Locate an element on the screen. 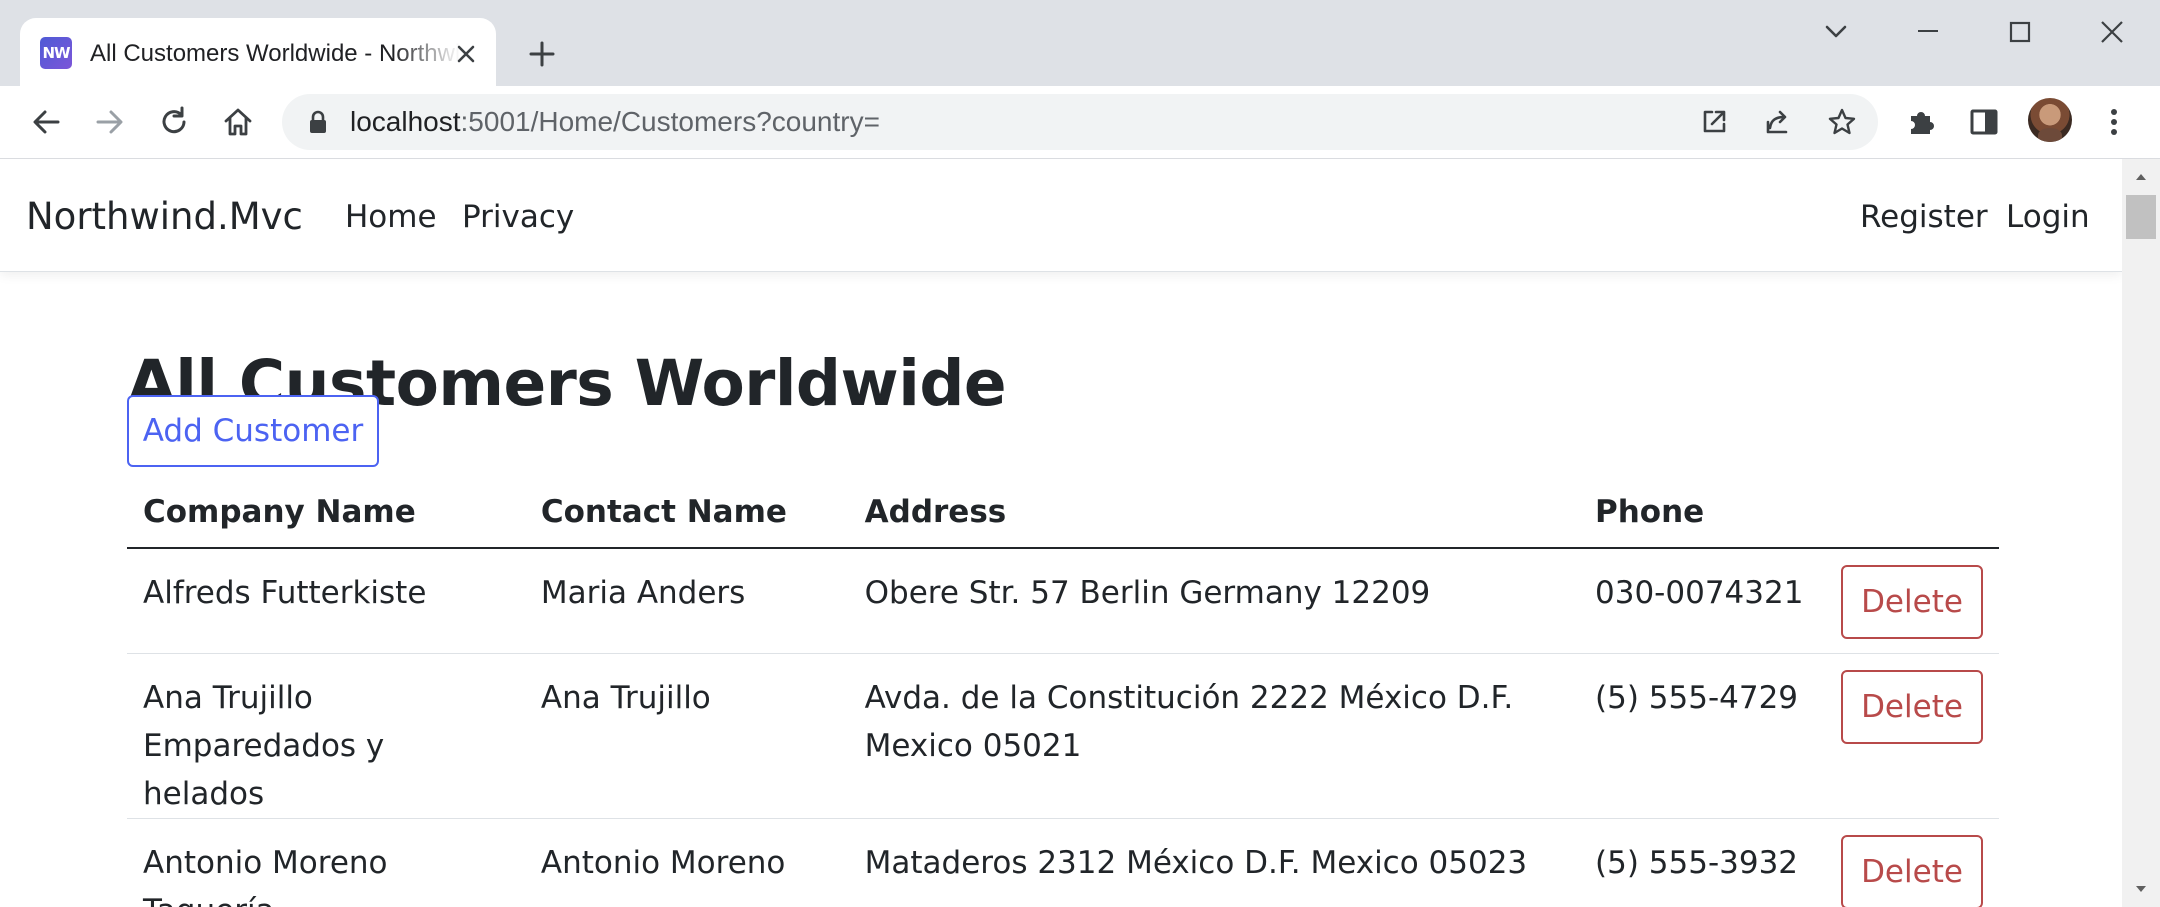 This screenshot has height=907, width=2160. url-host: localhost is located at coordinates (405, 121).